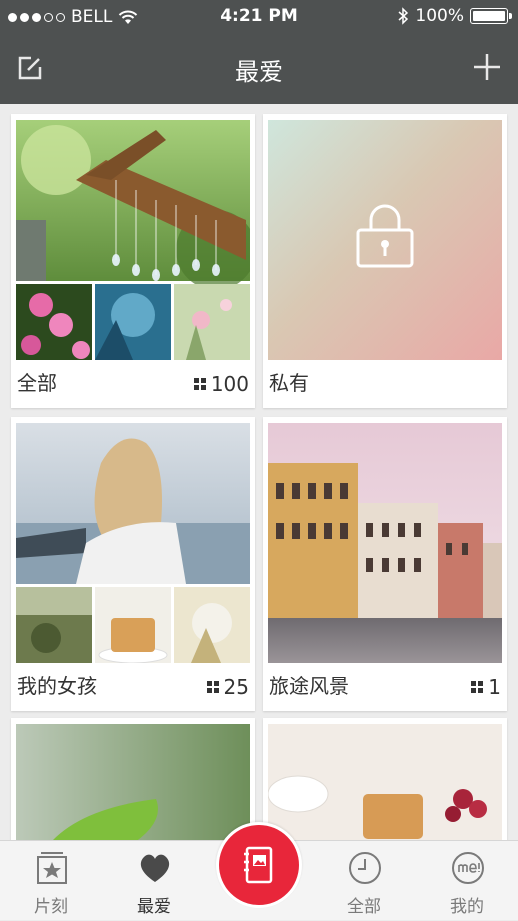  What do you see at coordinates (236, 687) in the screenshot?
I see `album-count-value: 25` at bounding box center [236, 687].